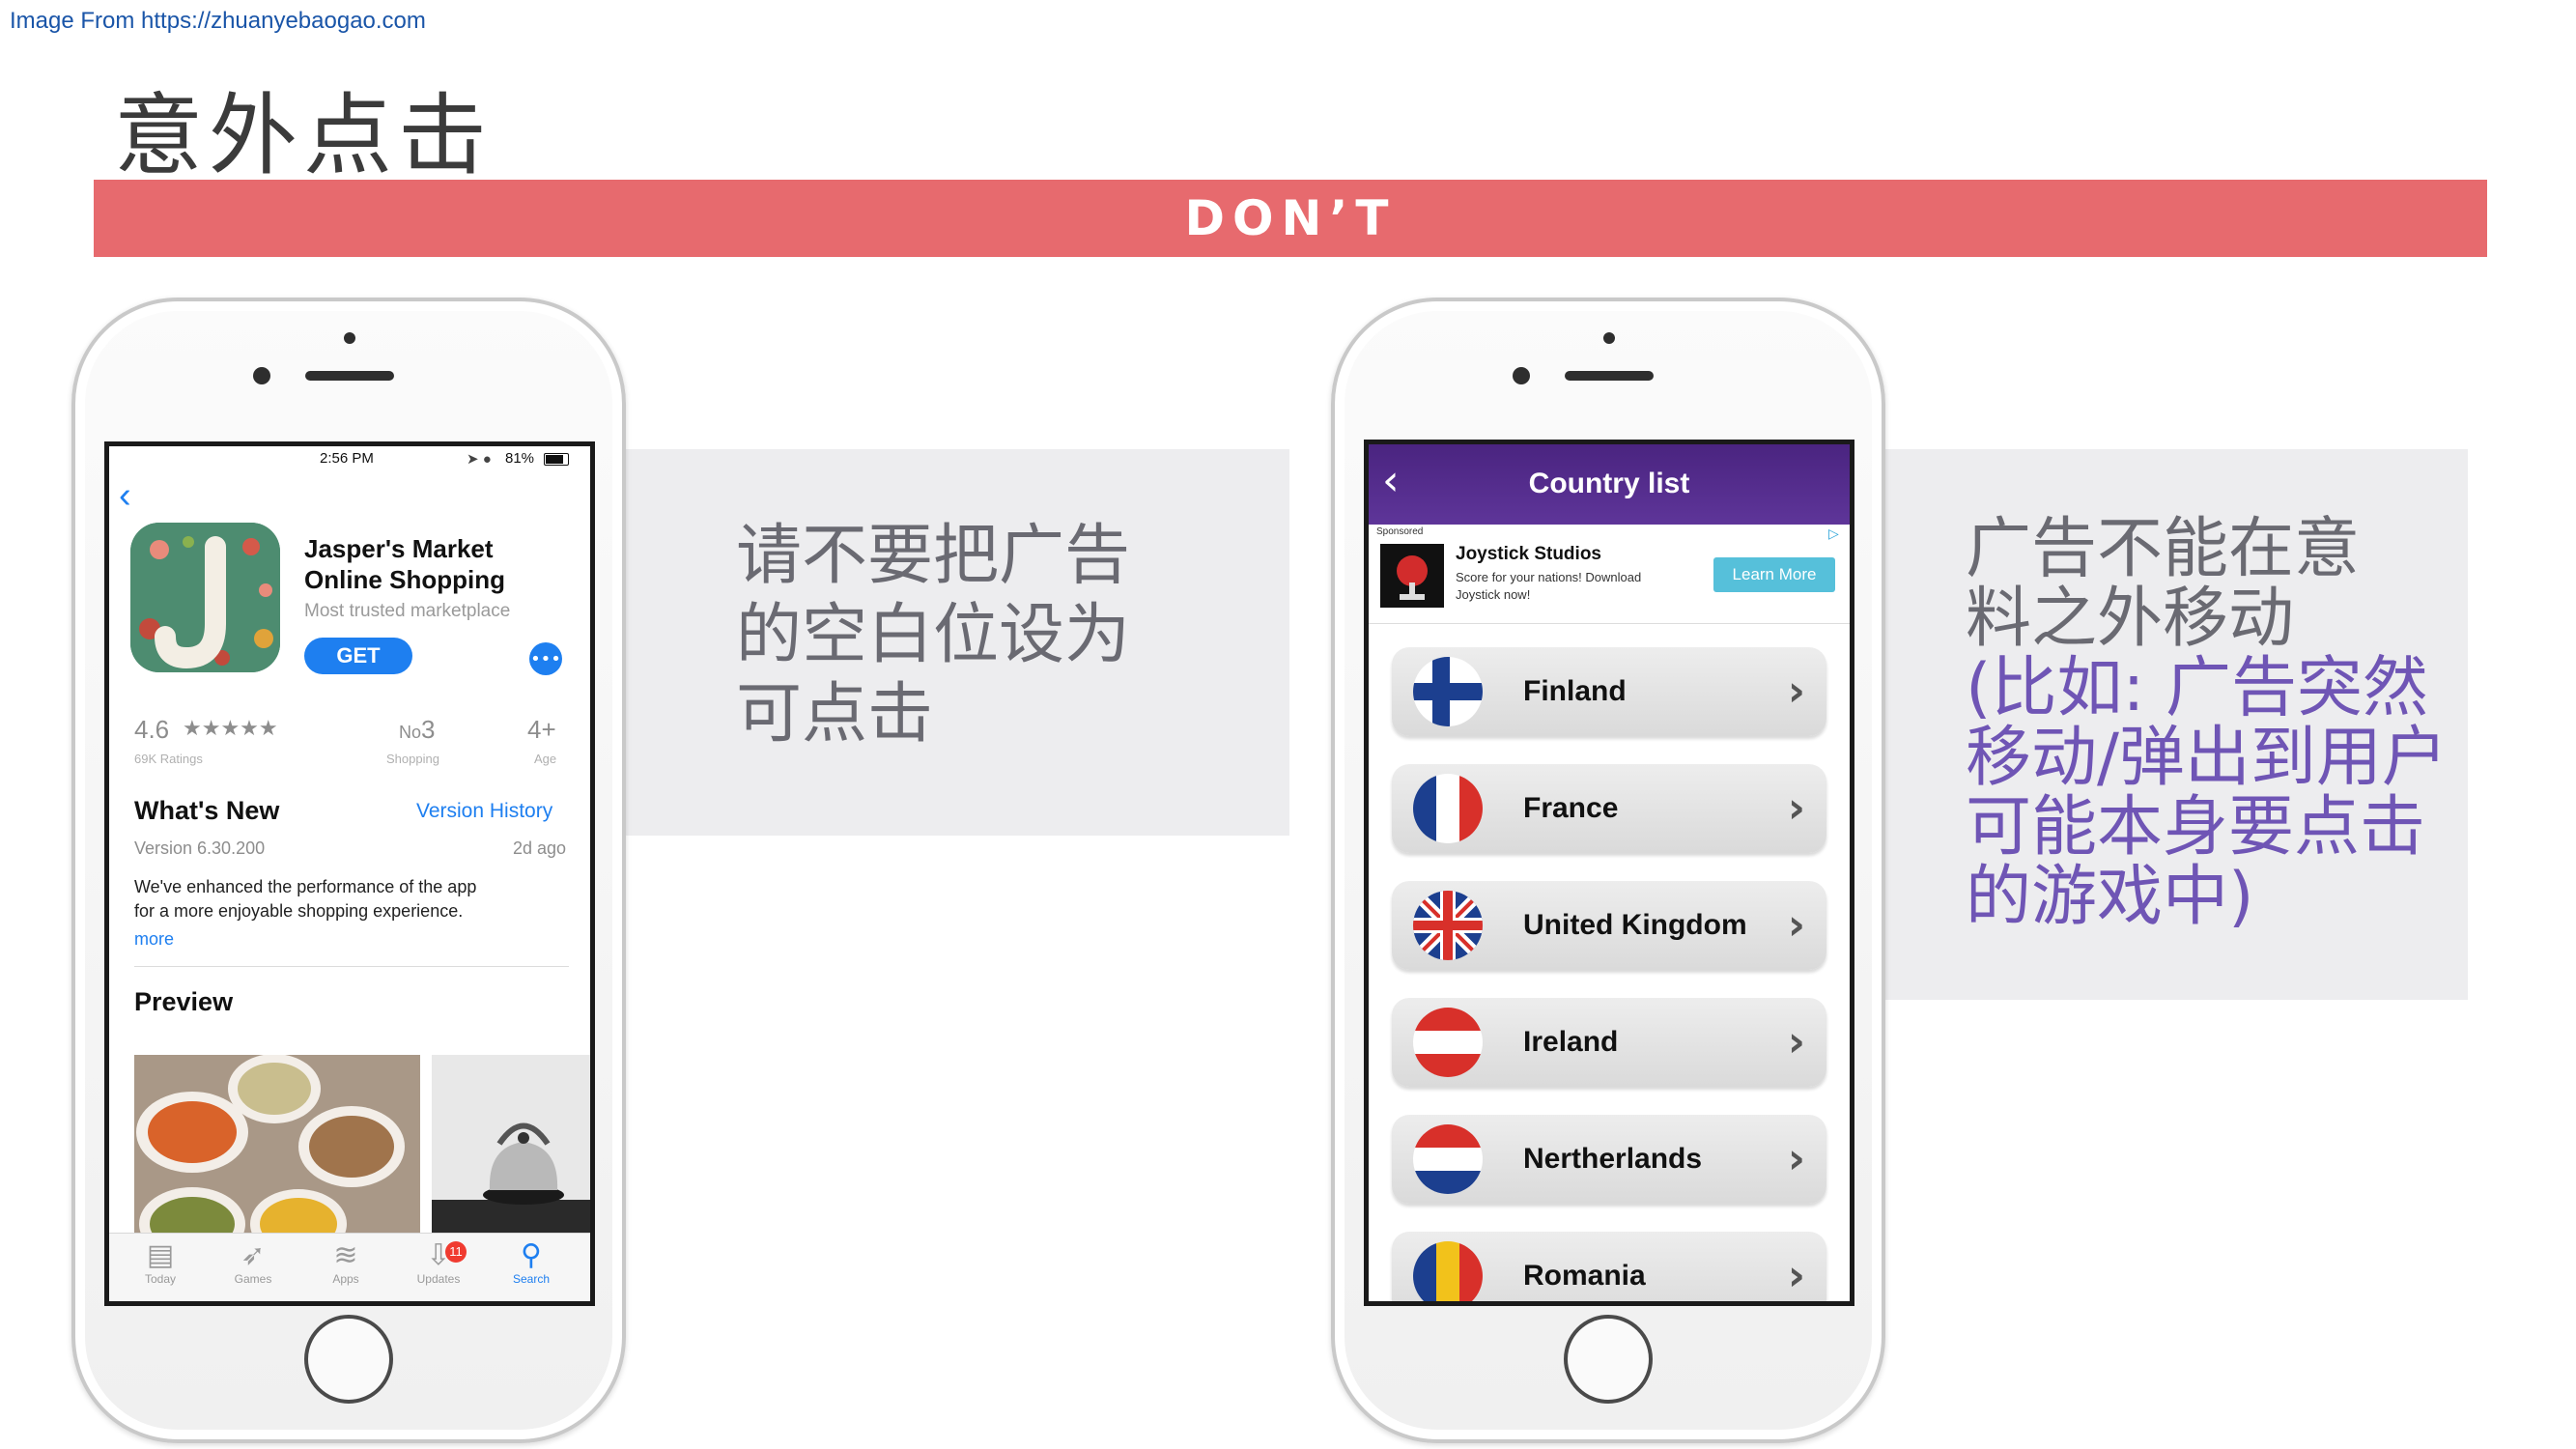 This screenshot has width=2576, height=1449. What do you see at coordinates (1448, 691) in the screenshot?
I see `finland-flag-icon` at bounding box center [1448, 691].